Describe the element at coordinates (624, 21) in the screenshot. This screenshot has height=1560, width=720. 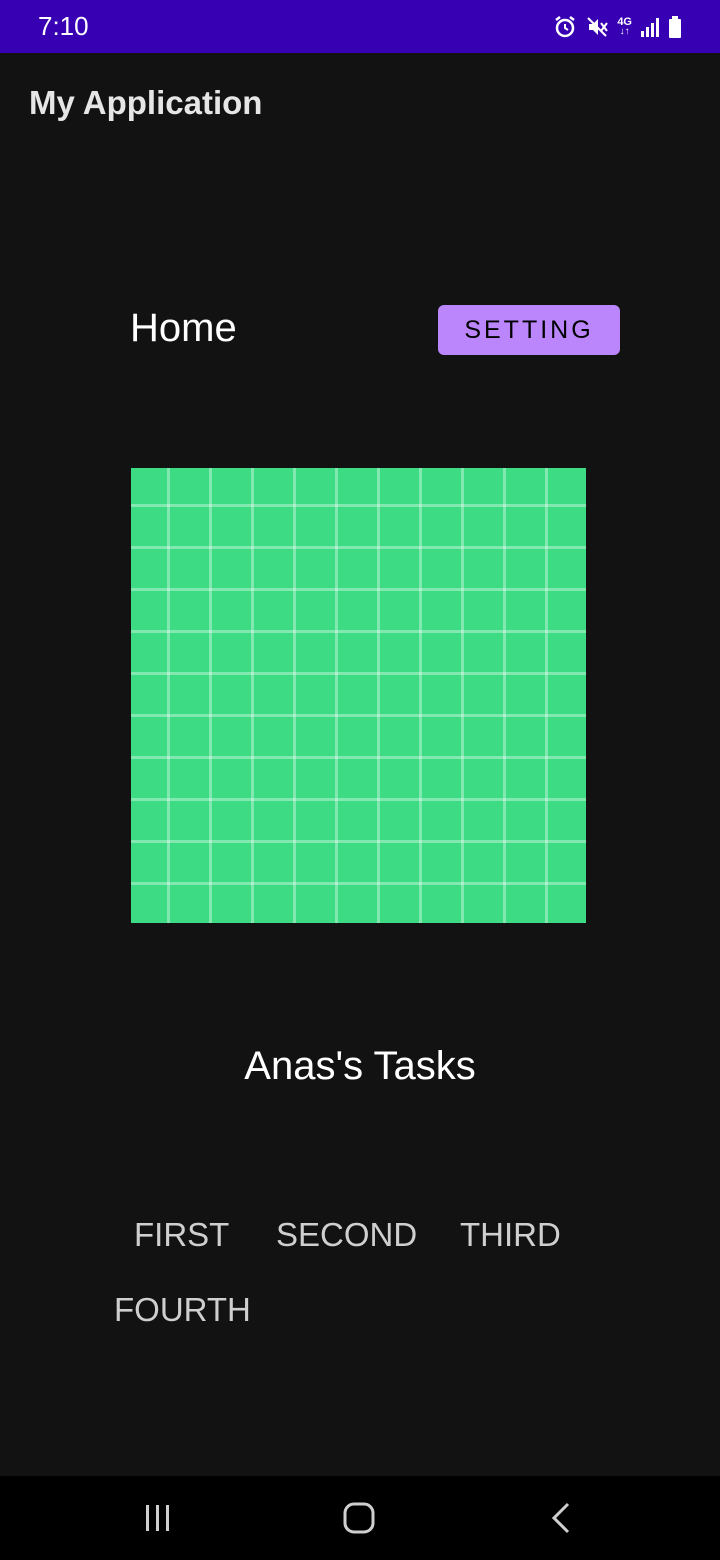
I see `network-label: 4G` at that location.